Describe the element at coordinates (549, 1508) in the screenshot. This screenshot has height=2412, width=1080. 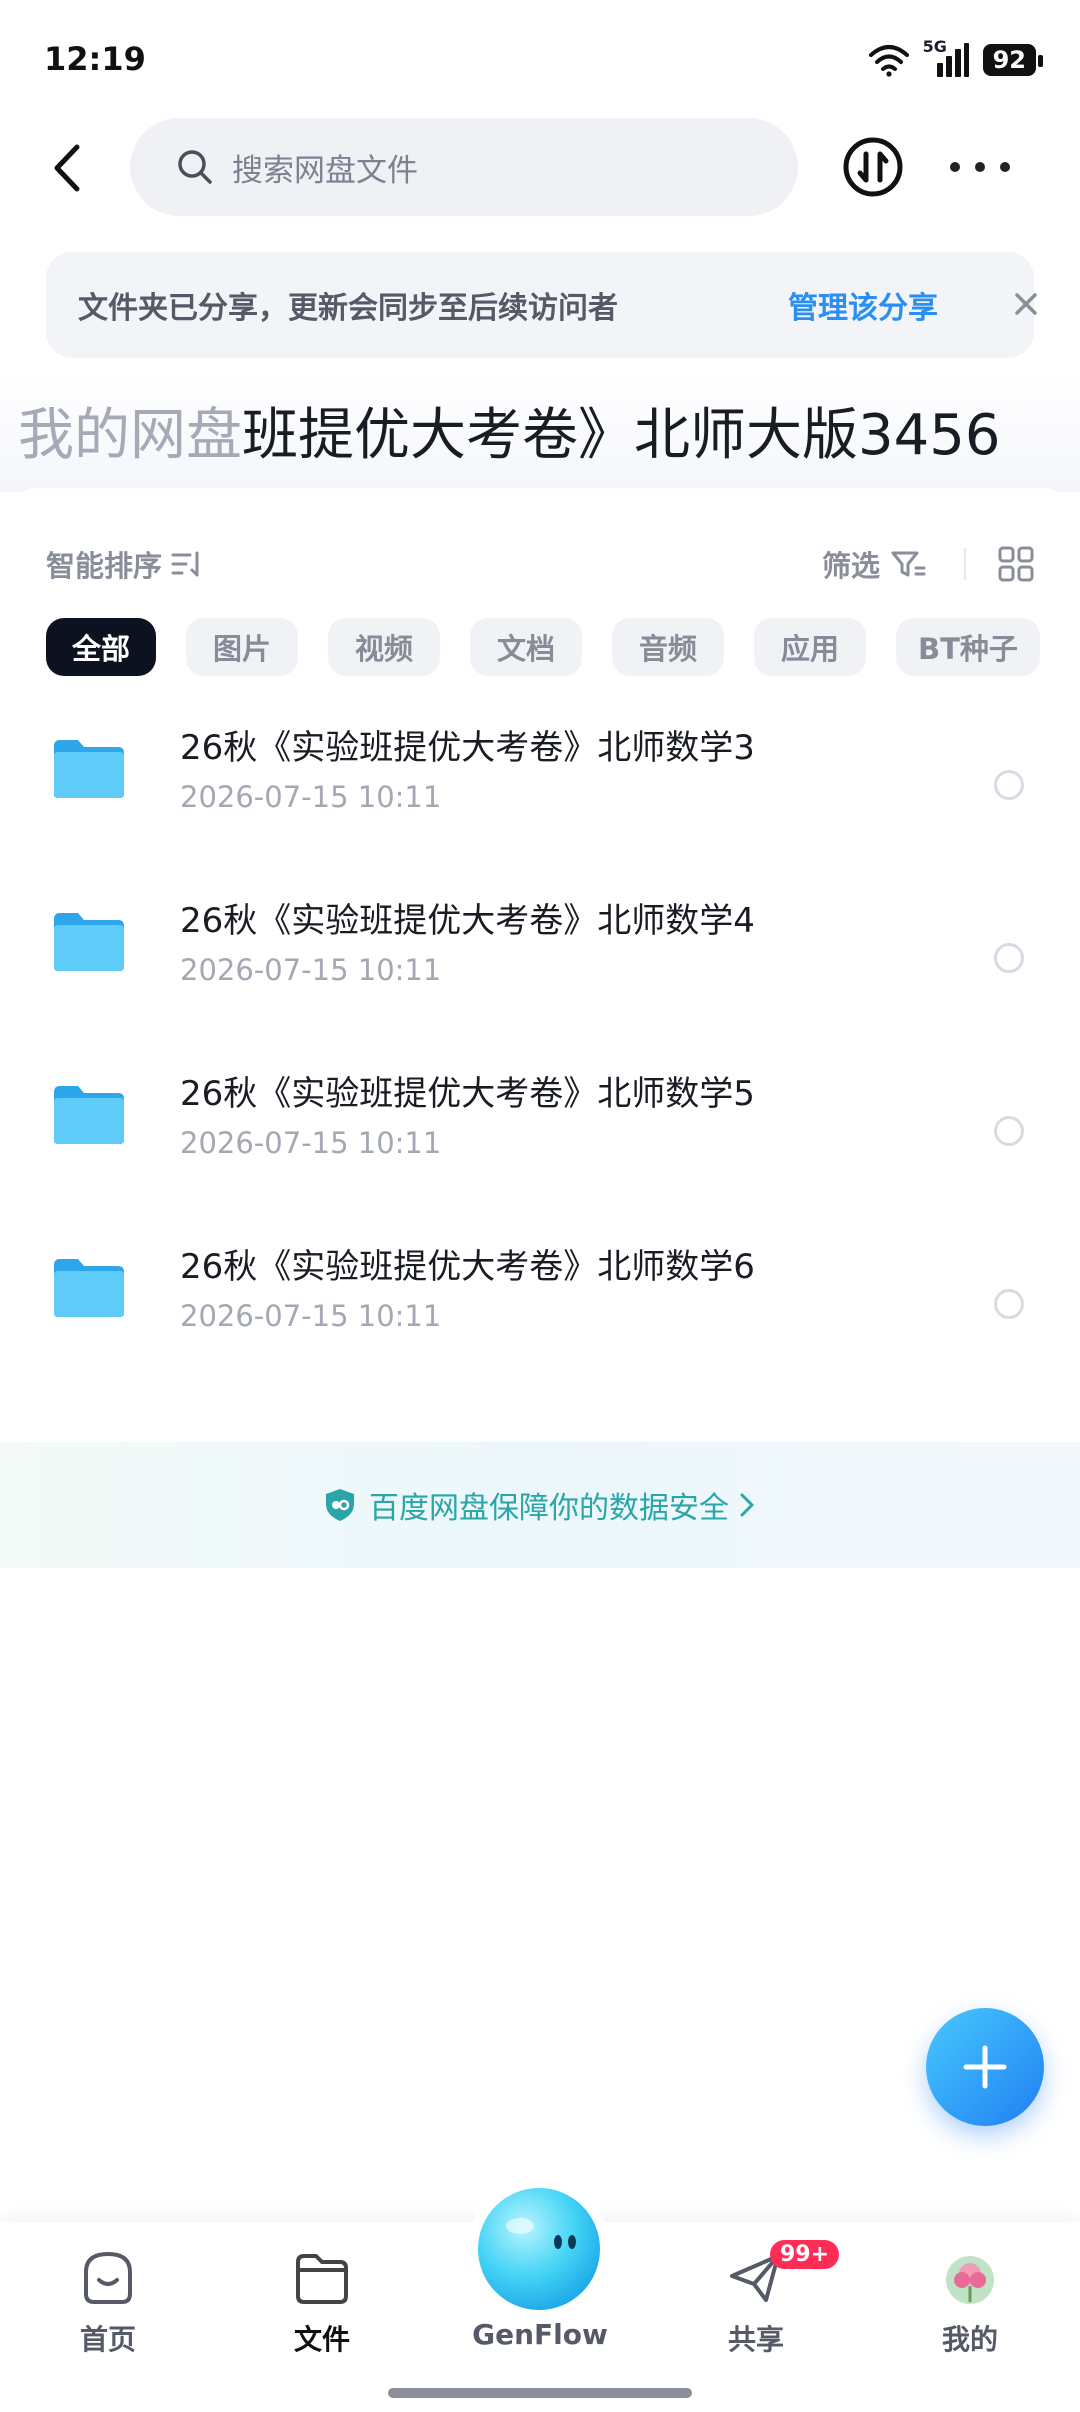
I see `security-text: 百度网盘保障你的数据安全` at that location.